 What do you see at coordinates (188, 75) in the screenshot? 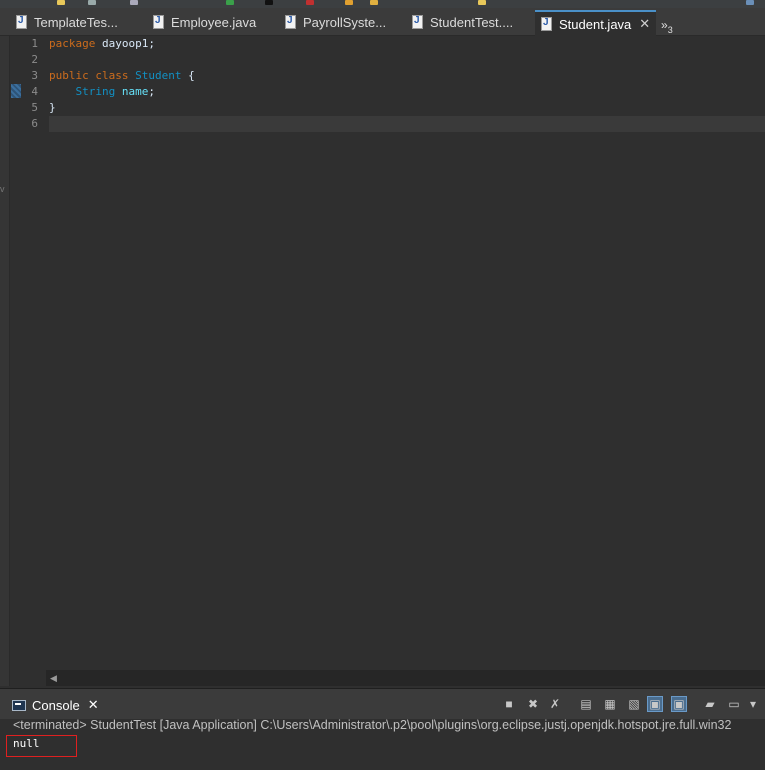
I see `code-text: {` at bounding box center [188, 75].